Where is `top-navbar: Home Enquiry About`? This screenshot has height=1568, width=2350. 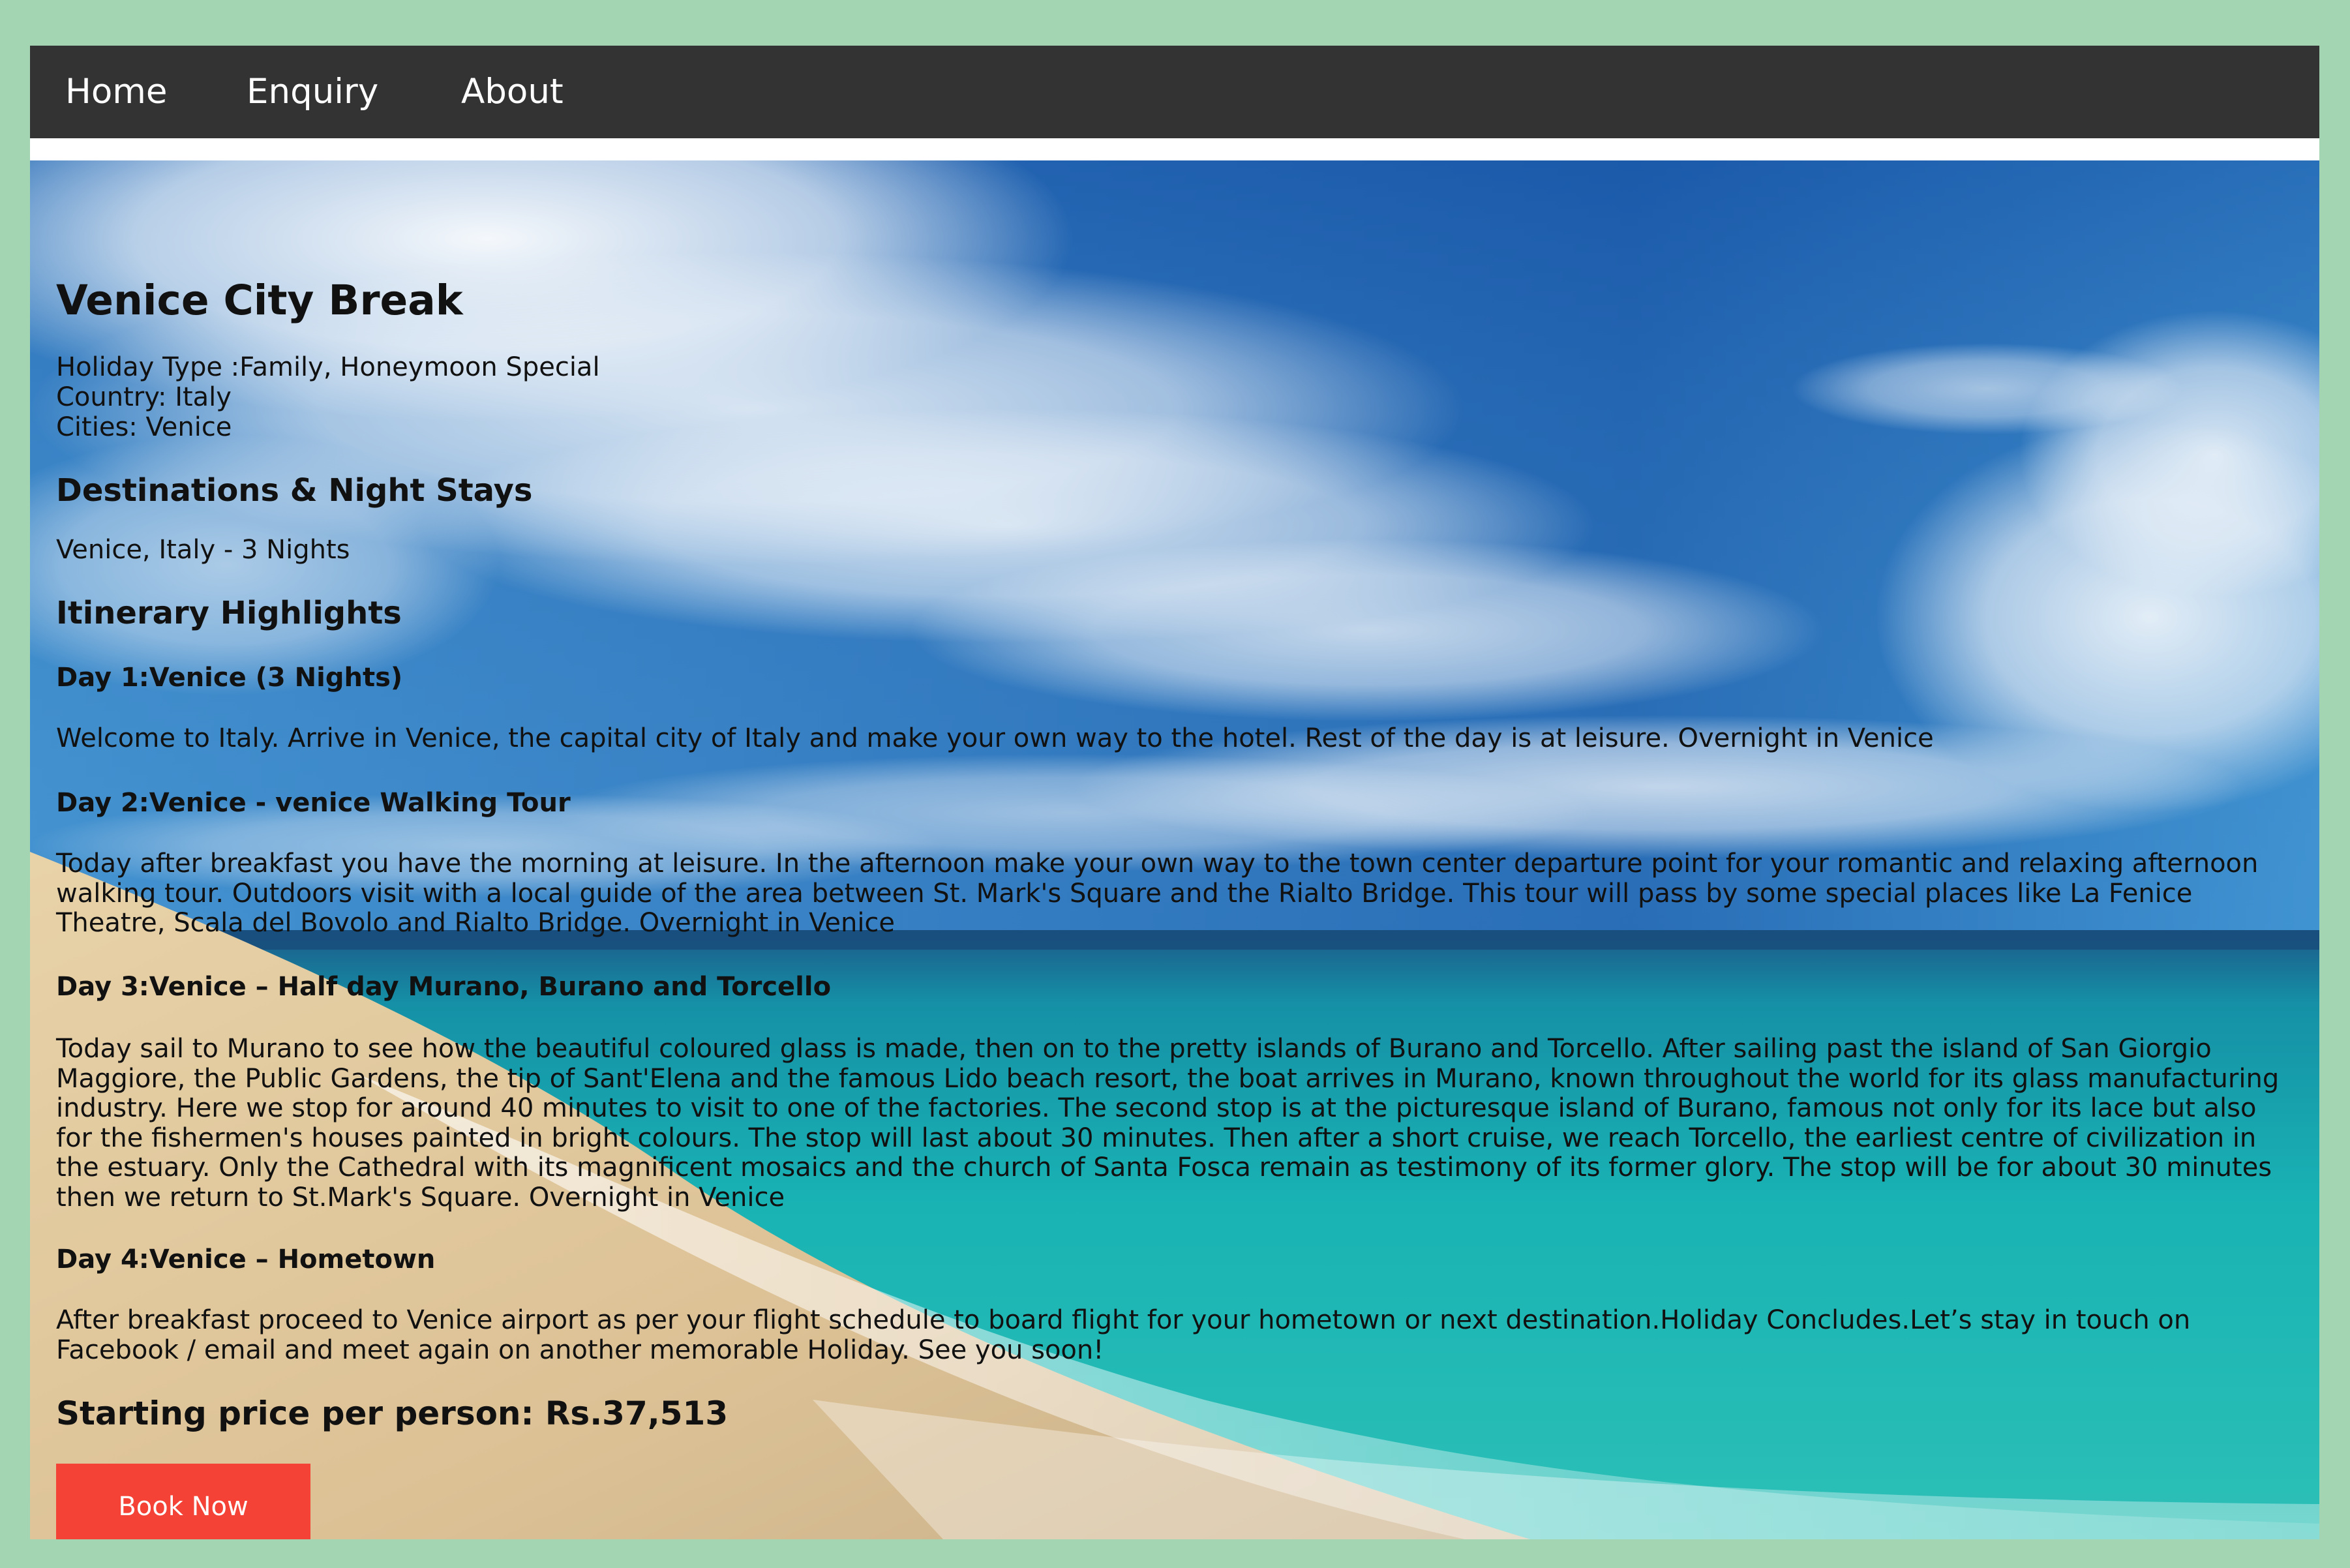 top-navbar: Home Enquiry About is located at coordinates (1174, 92).